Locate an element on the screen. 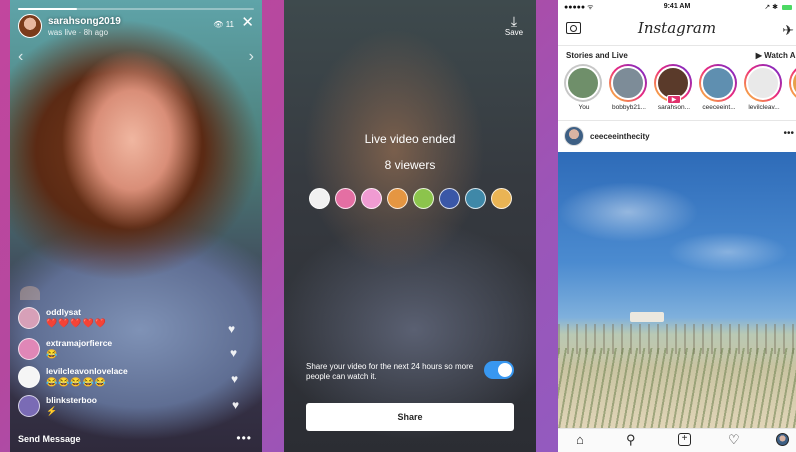 This screenshot has height=452, width=796. comment-item: blinksterboo ⚡ is located at coordinates (57, 406).